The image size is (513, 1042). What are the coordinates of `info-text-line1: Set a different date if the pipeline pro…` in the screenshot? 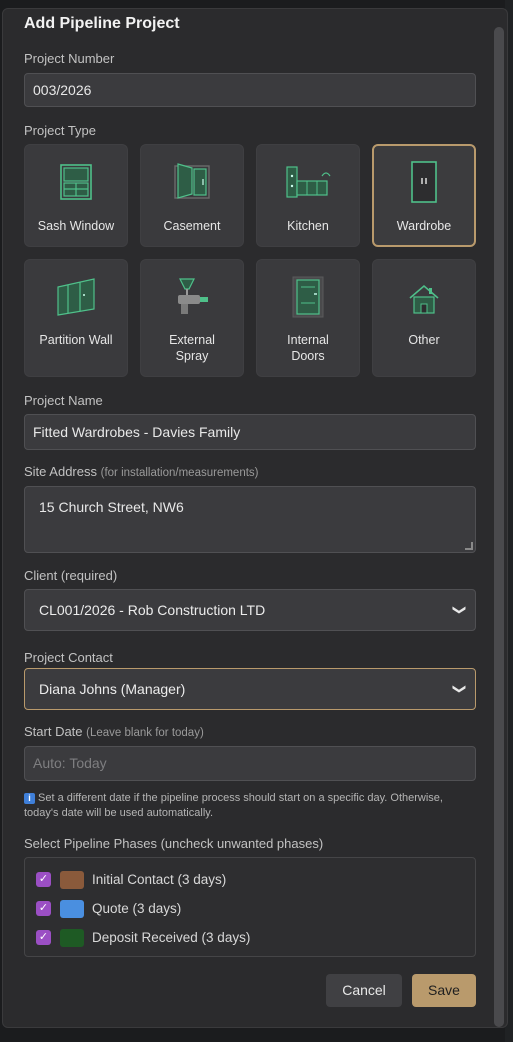 It's located at (240, 798).